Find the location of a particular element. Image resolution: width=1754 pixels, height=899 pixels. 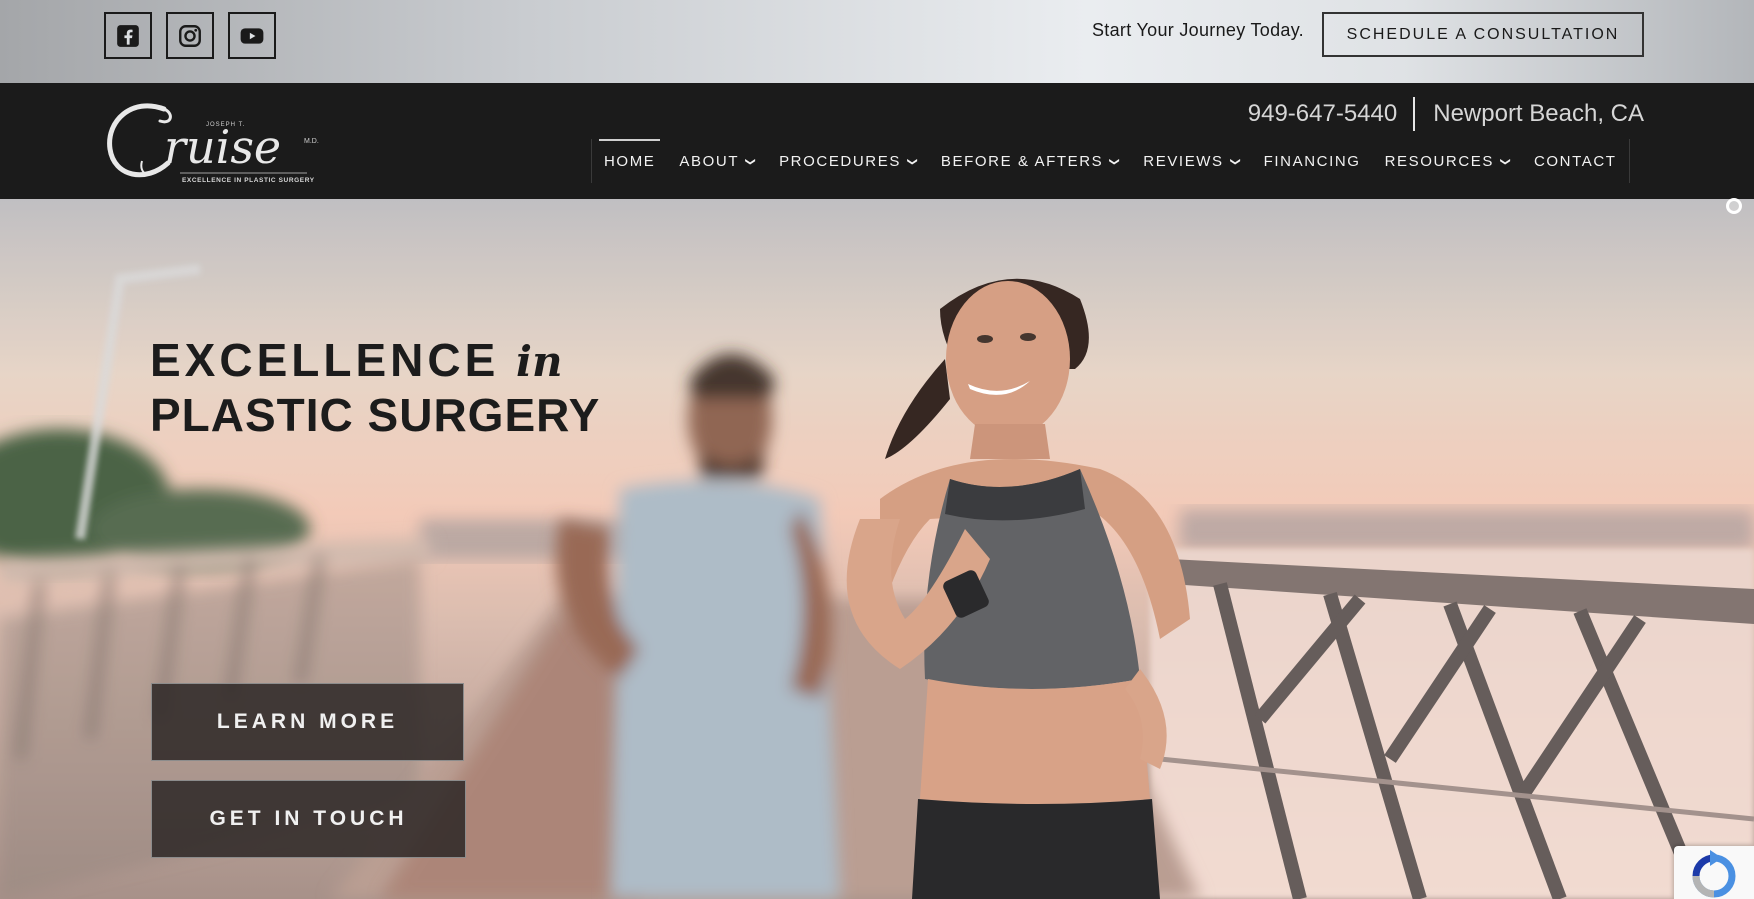

nav-label: REVIEWS is located at coordinates (1183, 161).